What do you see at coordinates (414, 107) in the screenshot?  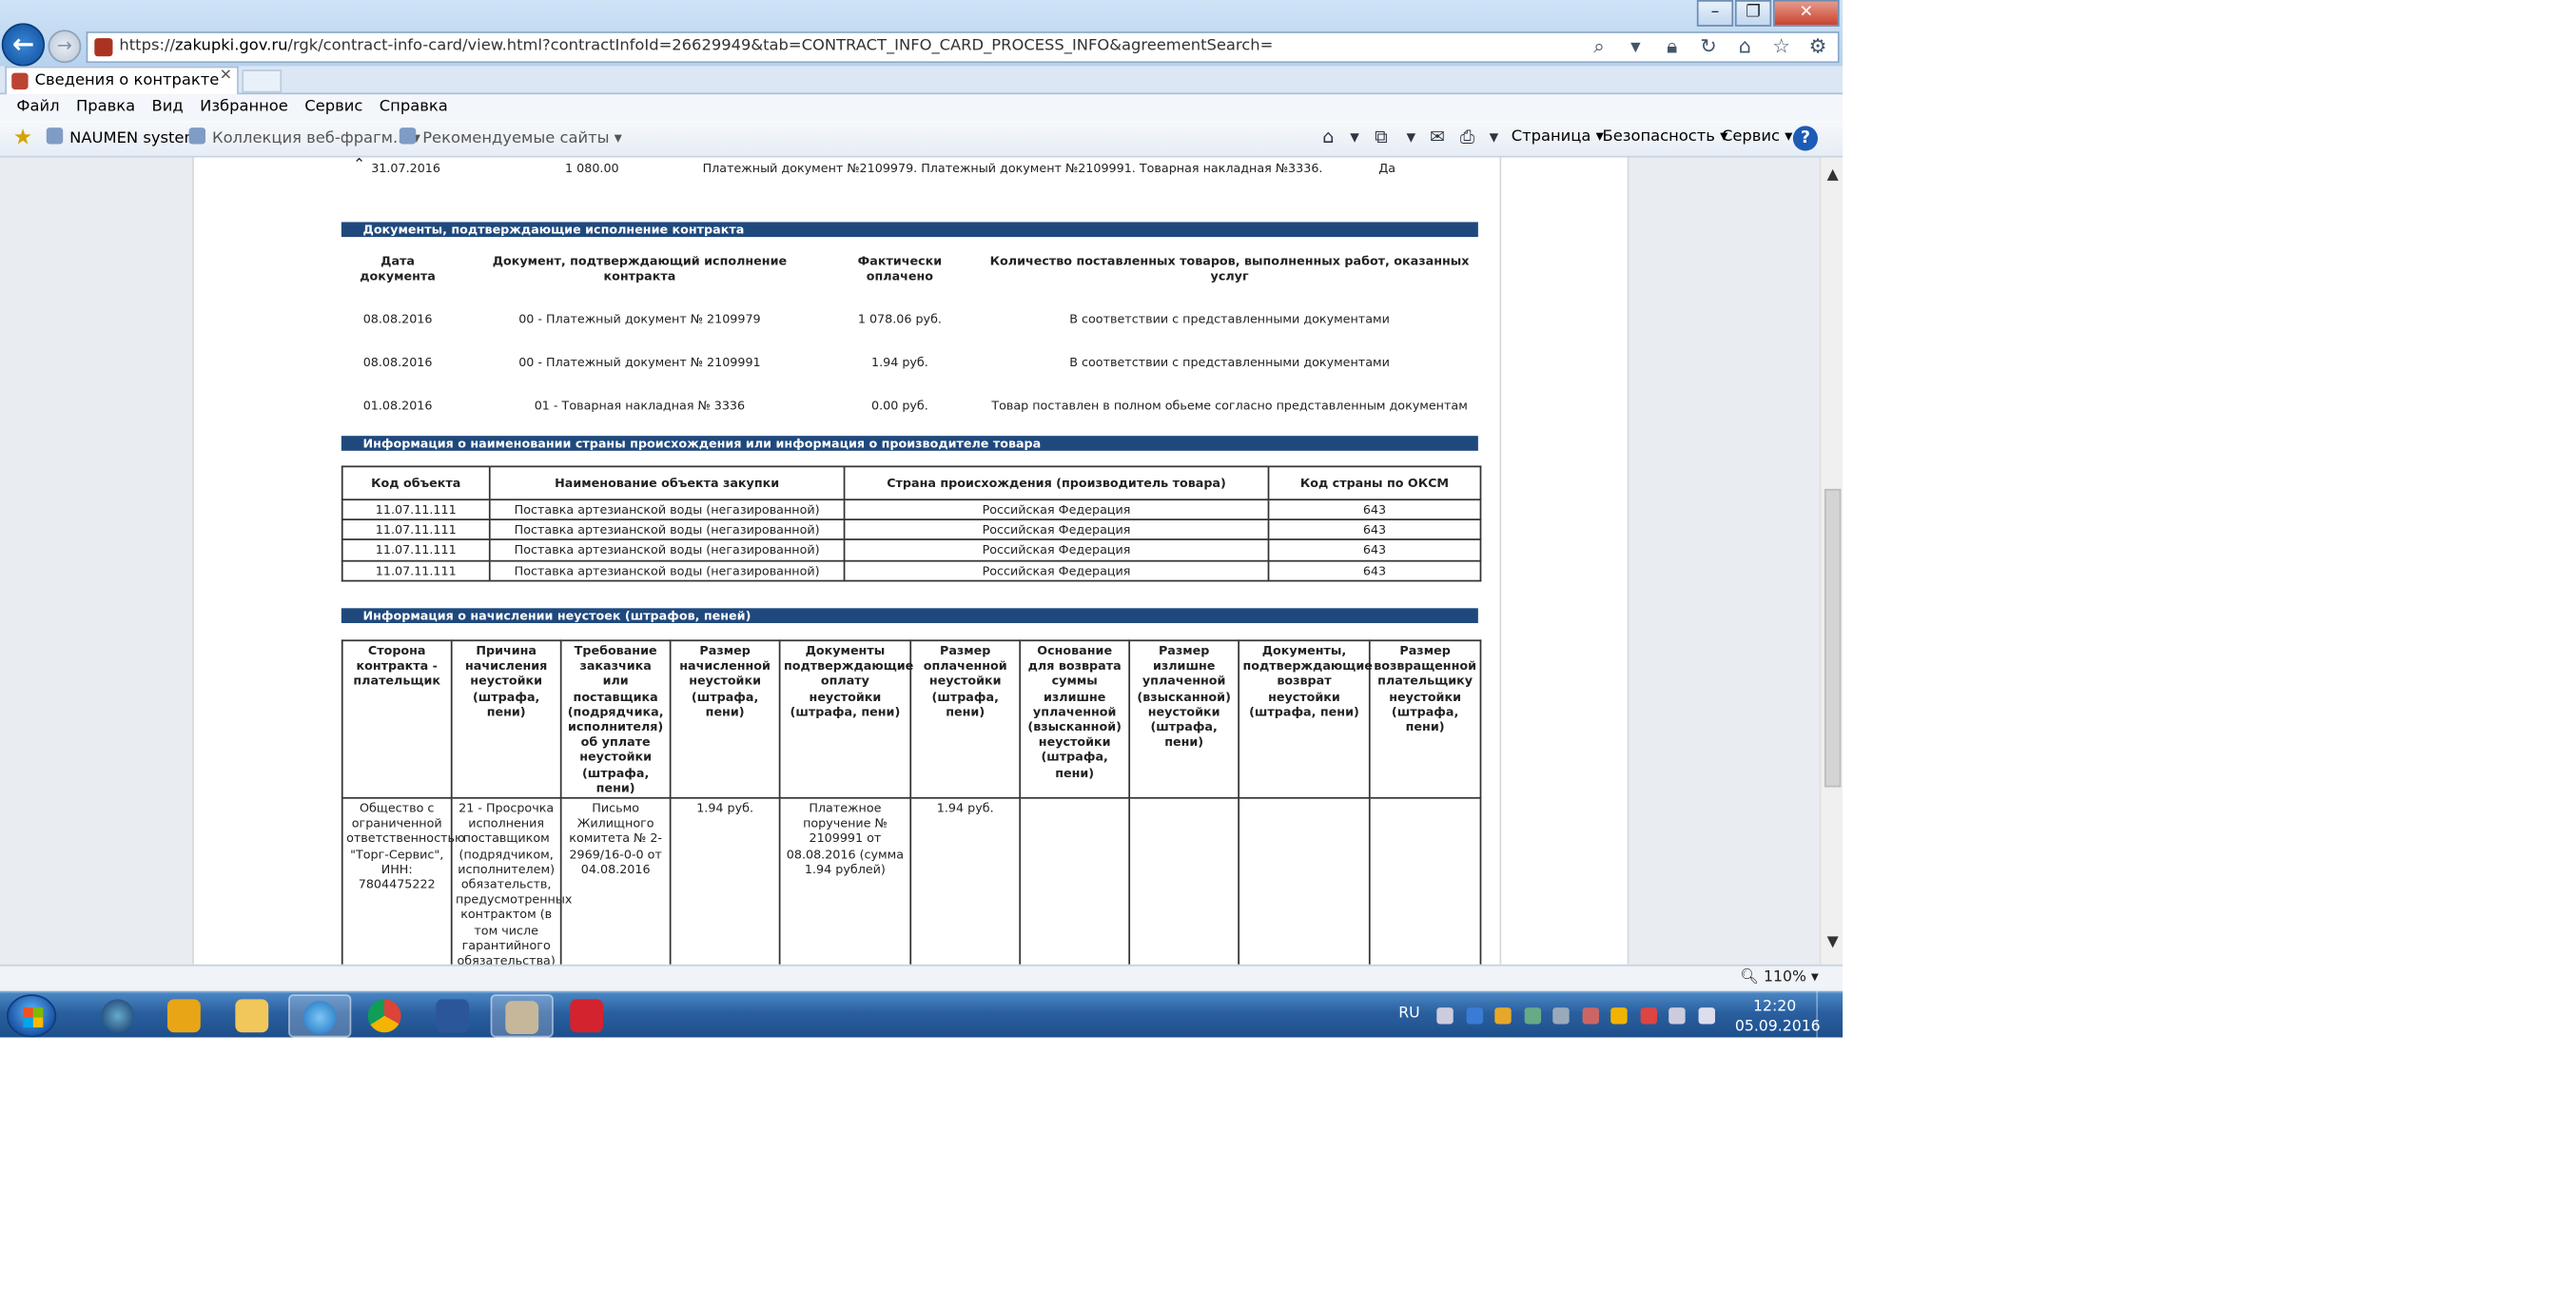 I see `menu-help: Справка` at bounding box center [414, 107].